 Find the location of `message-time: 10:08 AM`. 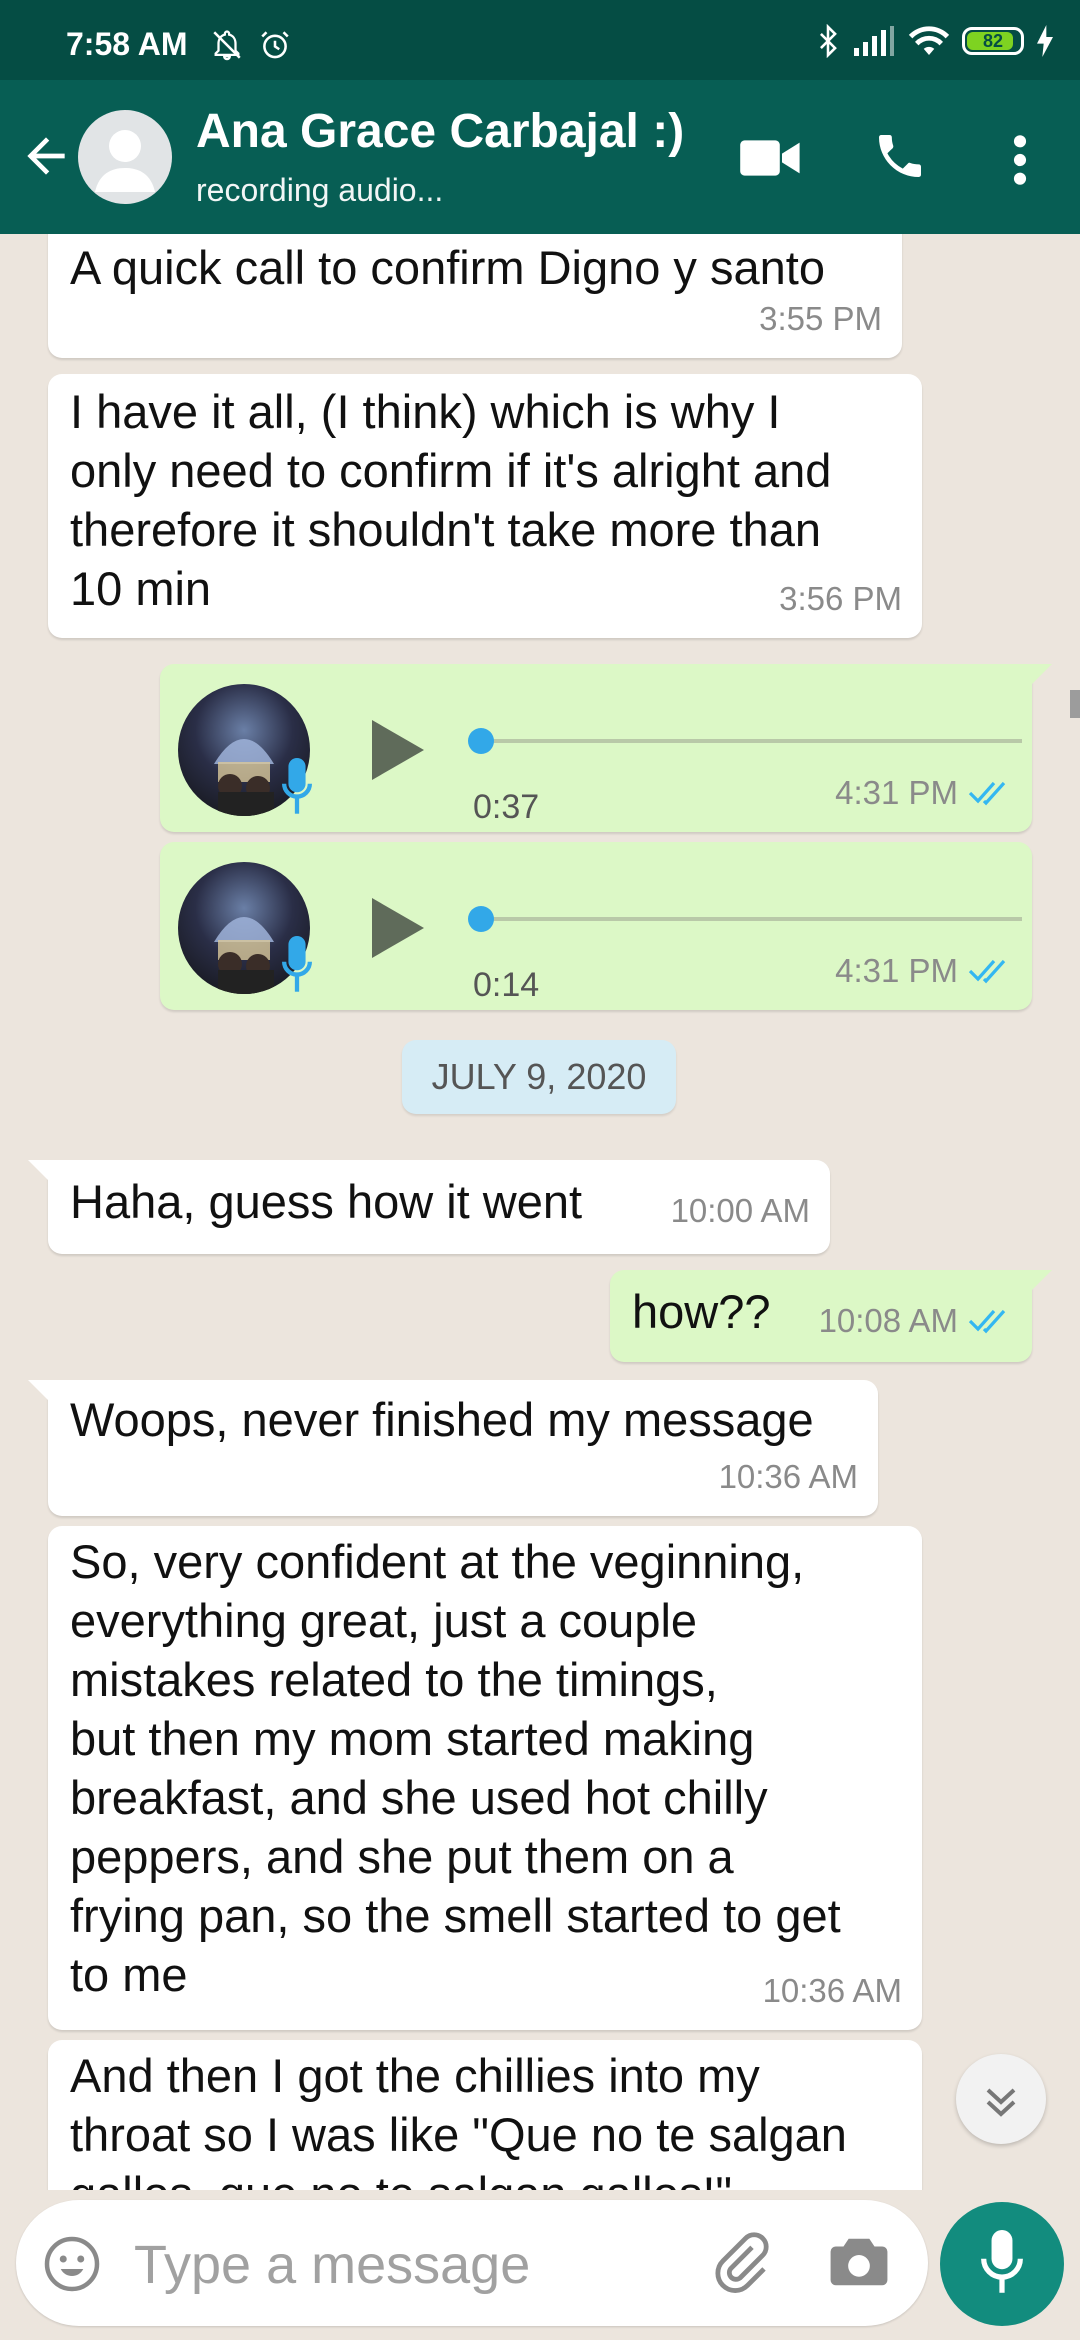

message-time: 10:08 AM is located at coordinates (888, 1320).